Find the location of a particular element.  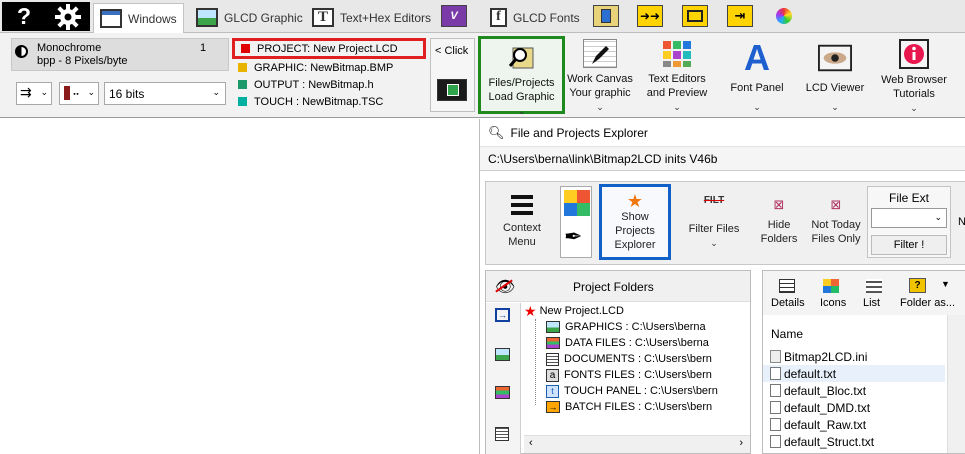

text-t-icon: T is located at coordinates (323, 17).